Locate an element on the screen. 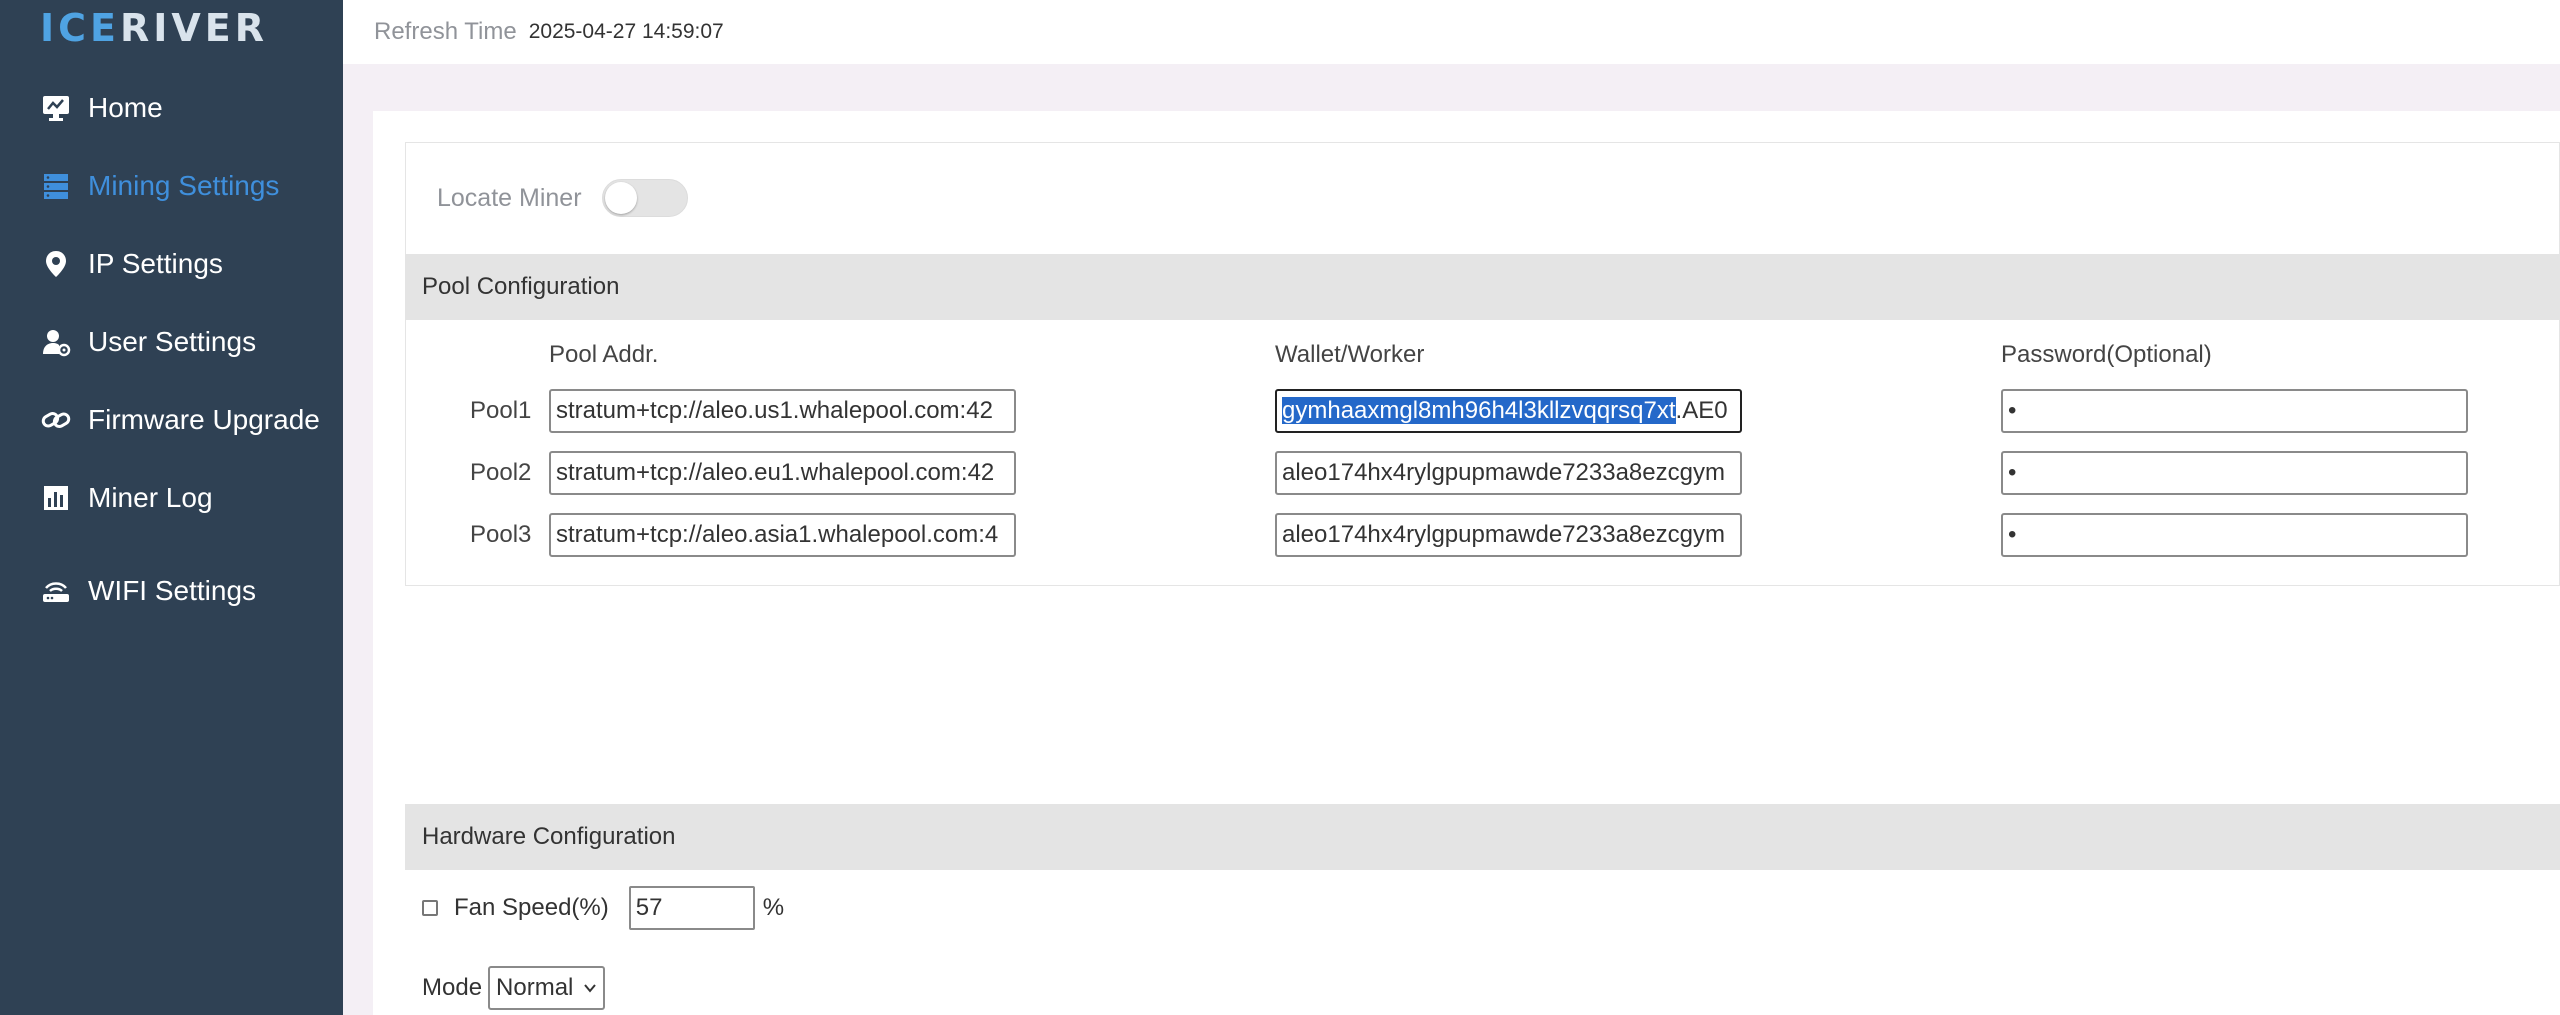  pool3-password-input: • is located at coordinates (2234, 535).